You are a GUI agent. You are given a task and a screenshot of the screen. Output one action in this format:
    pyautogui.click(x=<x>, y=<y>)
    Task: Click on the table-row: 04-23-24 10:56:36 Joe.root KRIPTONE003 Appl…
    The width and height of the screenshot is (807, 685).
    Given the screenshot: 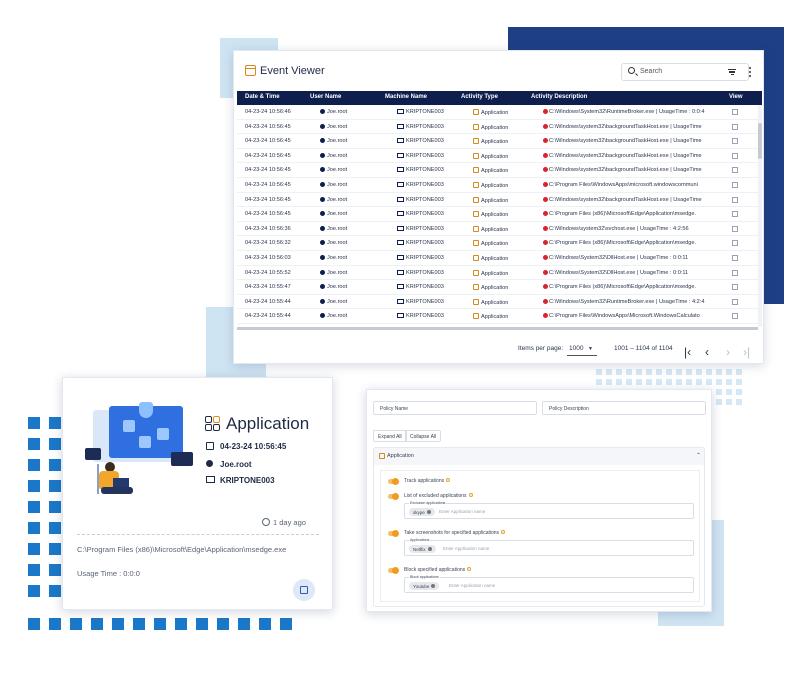 What is the action you would take?
    pyautogui.click(x=497, y=229)
    